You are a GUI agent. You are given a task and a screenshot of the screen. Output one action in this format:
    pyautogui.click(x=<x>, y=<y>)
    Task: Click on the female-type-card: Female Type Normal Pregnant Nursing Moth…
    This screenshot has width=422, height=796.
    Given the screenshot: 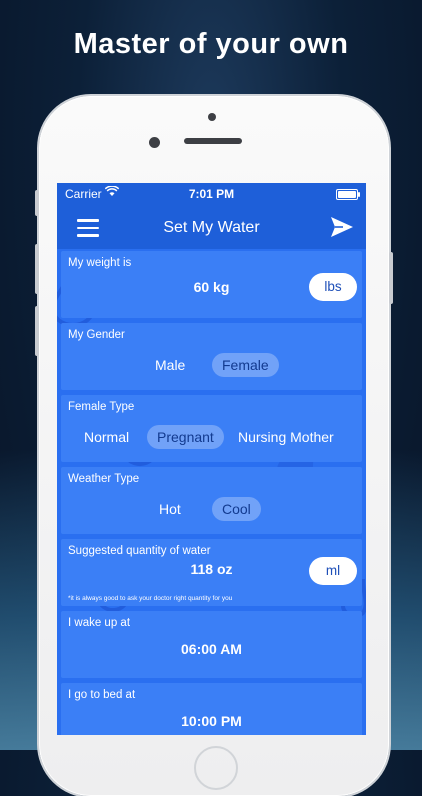 What is the action you would take?
    pyautogui.click(x=211, y=428)
    